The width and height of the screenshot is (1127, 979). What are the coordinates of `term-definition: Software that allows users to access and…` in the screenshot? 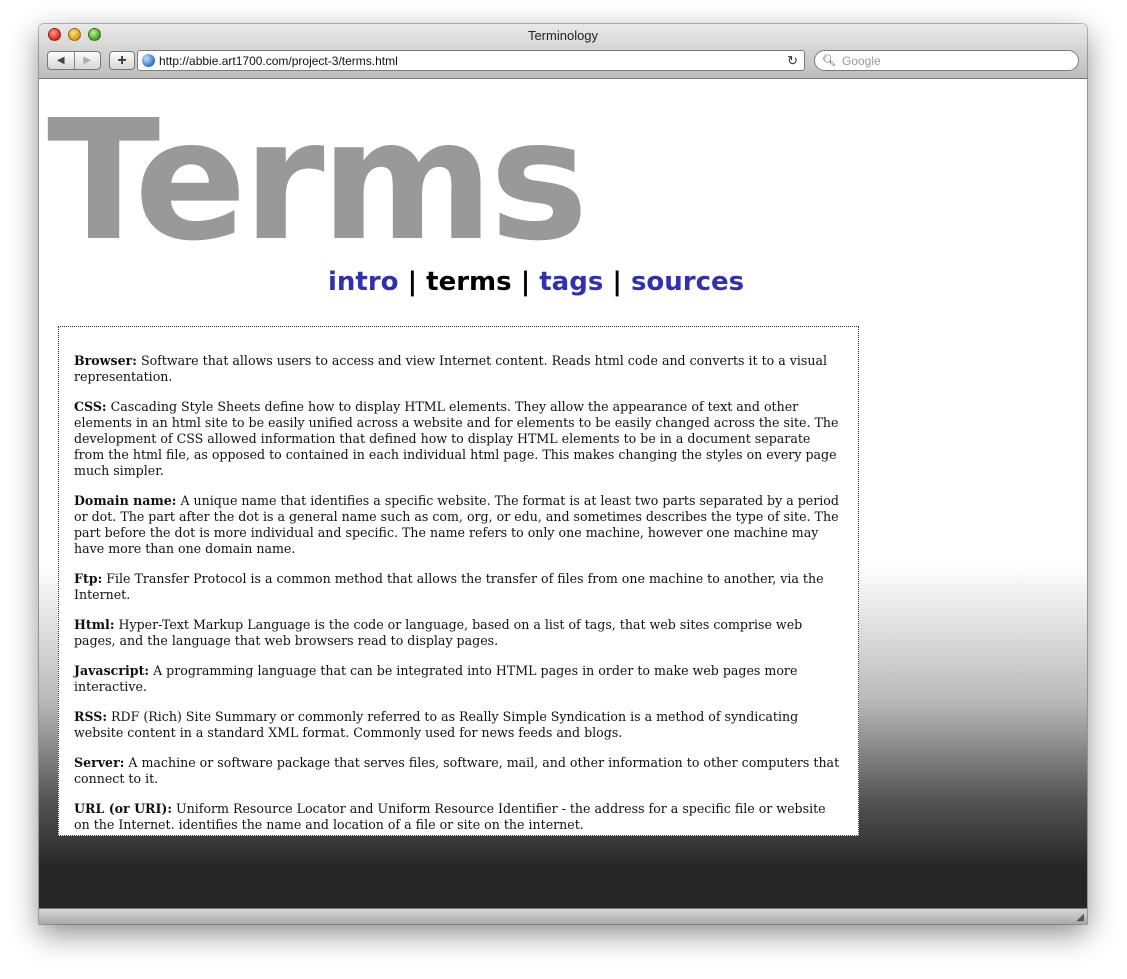 It's located at (450, 368).